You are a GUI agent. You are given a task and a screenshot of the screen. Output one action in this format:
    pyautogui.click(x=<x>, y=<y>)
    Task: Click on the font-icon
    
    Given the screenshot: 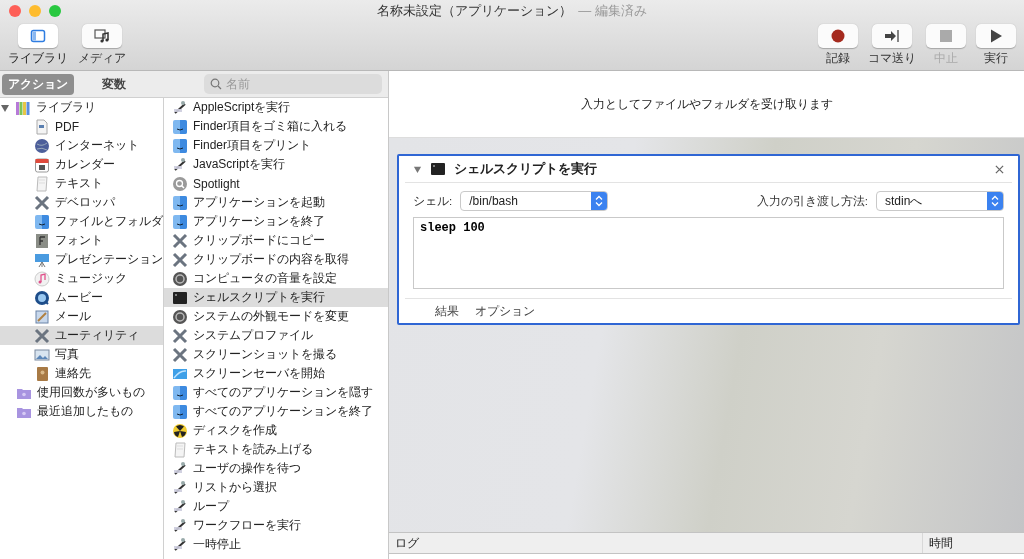 What is the action you would take?
    pyautogui.click(x=42, y=240)
    